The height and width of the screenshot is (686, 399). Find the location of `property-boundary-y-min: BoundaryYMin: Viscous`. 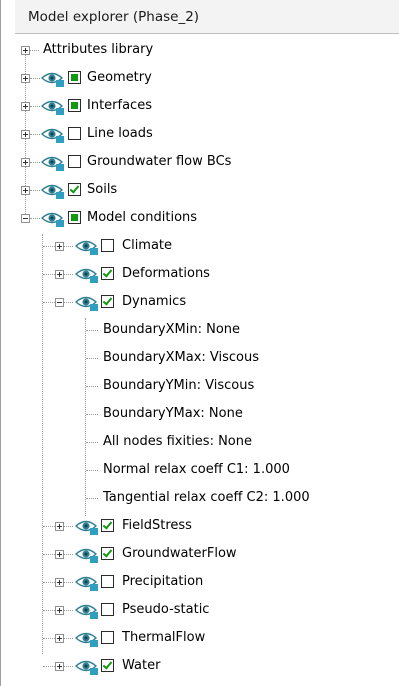

property-boundary-y-min: BoundaryYMin: Viscous is located at coordinates (200, 386).